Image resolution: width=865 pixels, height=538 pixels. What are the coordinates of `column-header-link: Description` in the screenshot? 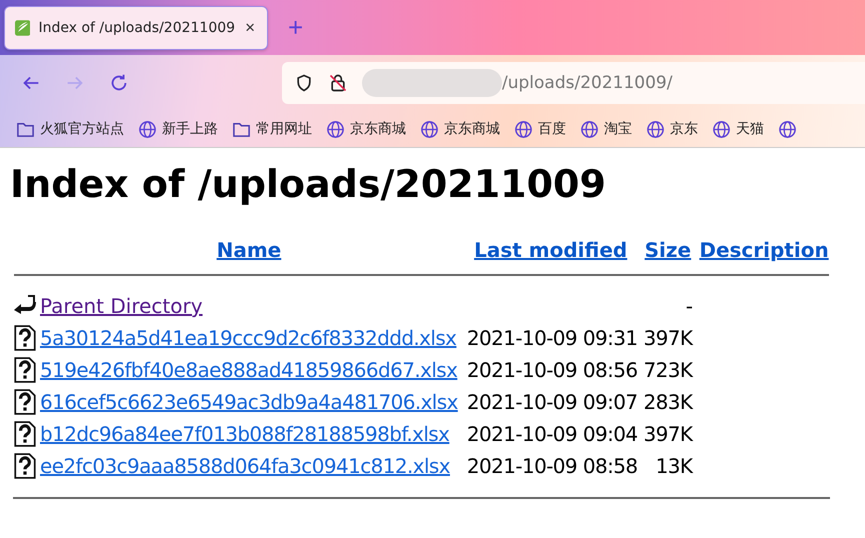 It's located at (764, 250).